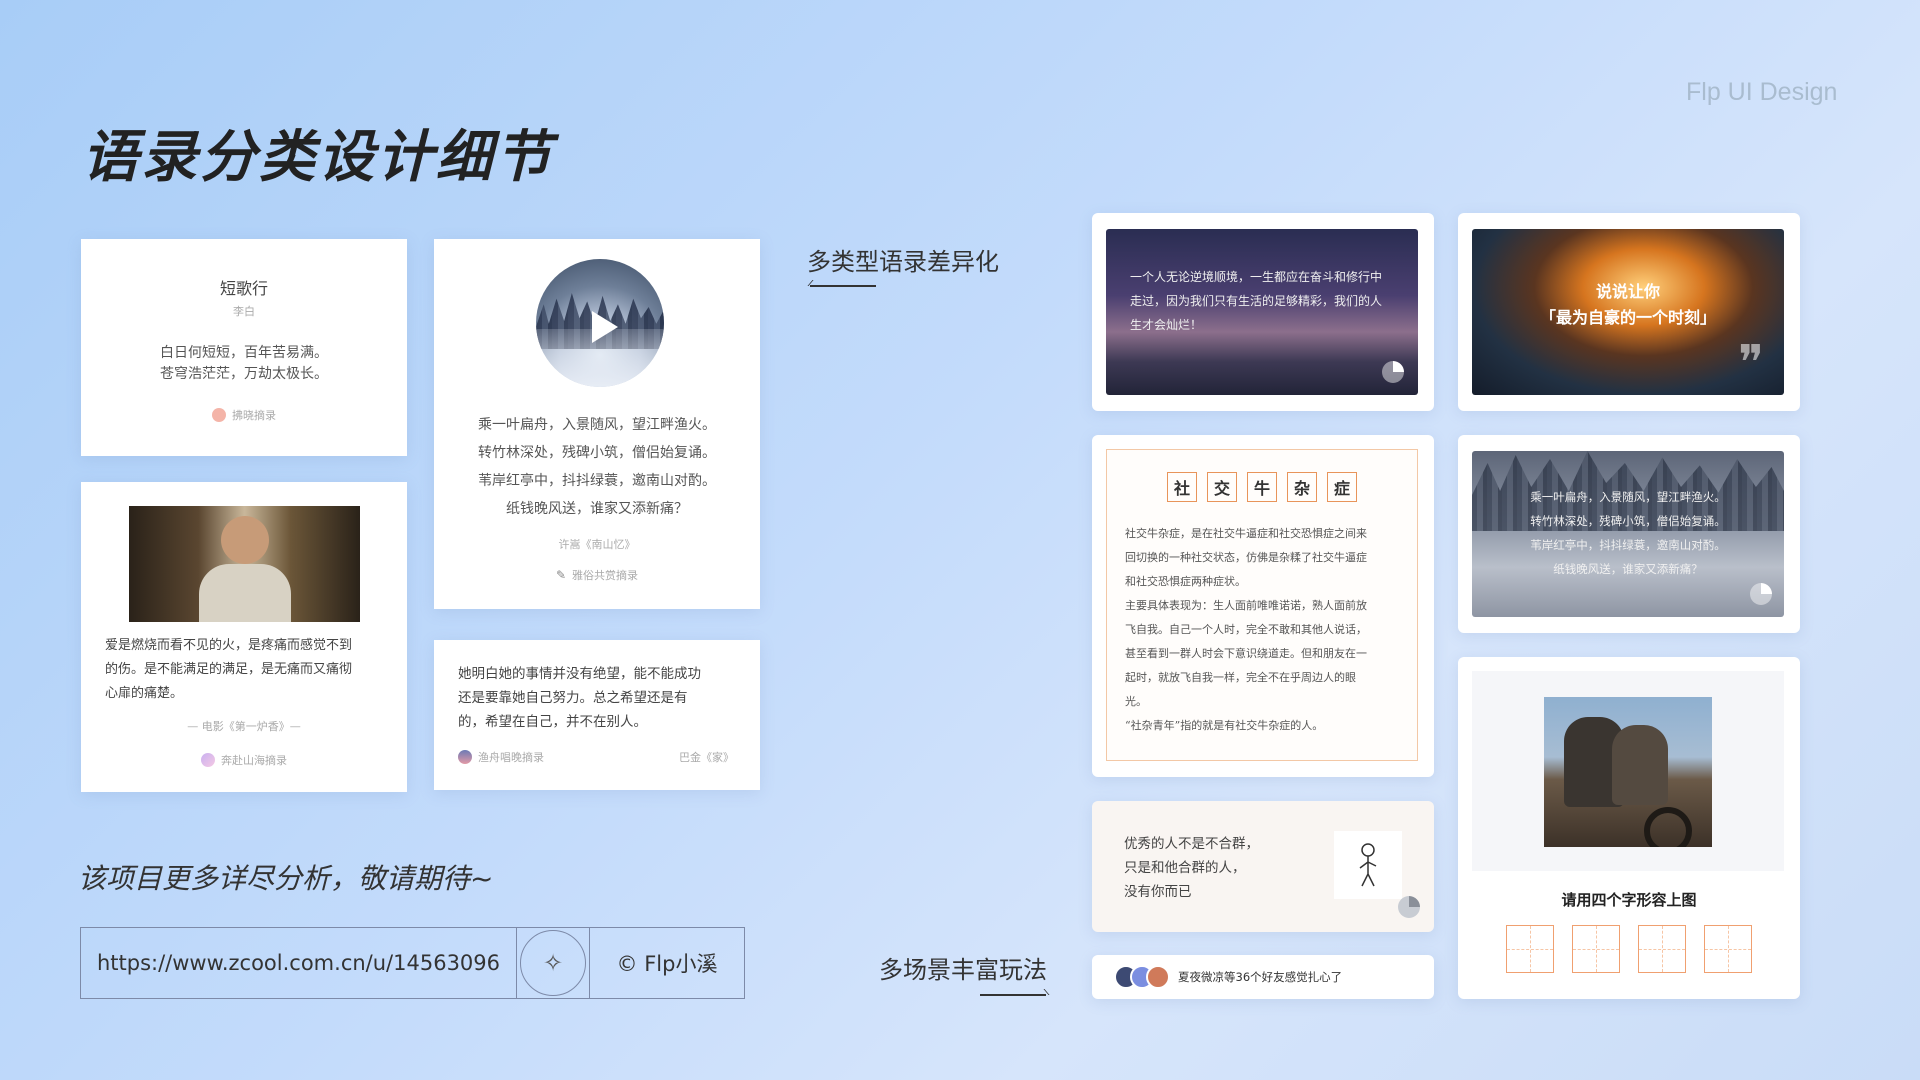  What do you see at coordinates (245, 593) in the screenshot?
I see `person-suit` at bounding box center [245, 593].